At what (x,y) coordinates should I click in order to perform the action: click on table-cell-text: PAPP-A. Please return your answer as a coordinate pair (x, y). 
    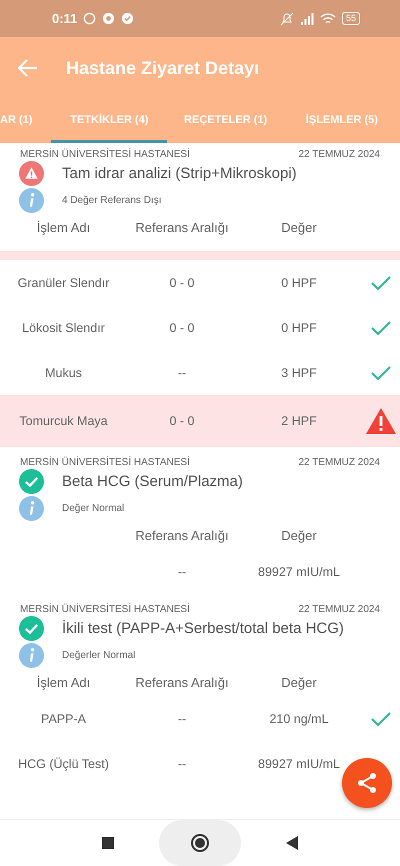
    Looking at the image, I should click on (63, 719).